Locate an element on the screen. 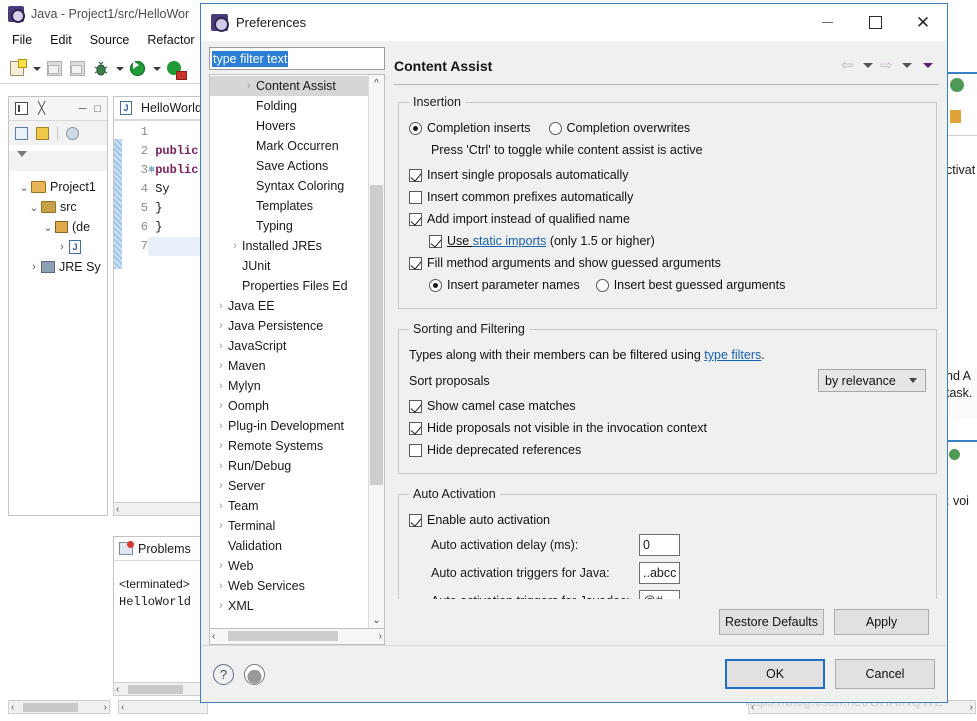 This screenshot has height=721, width=977. debug-dropdown-icon is located at coordinates (119, 68).